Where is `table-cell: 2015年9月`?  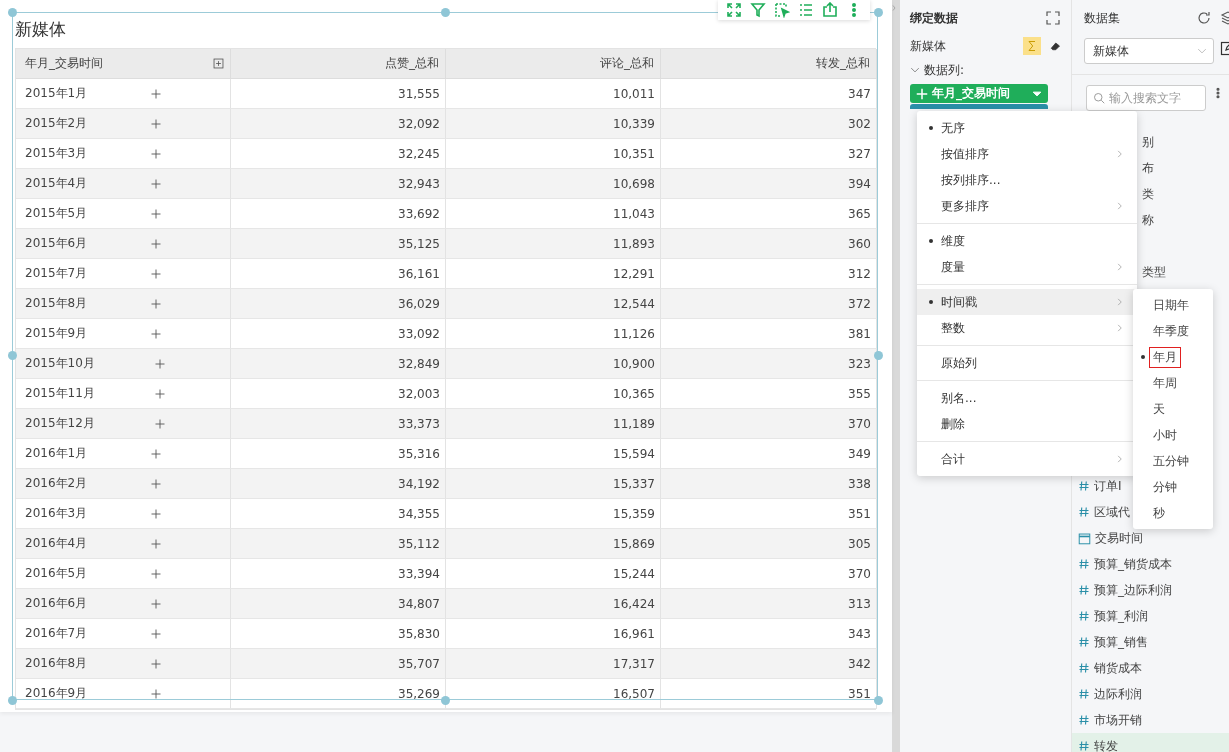 table-cell: 2015年9月 is located at coordinates (56, 333).